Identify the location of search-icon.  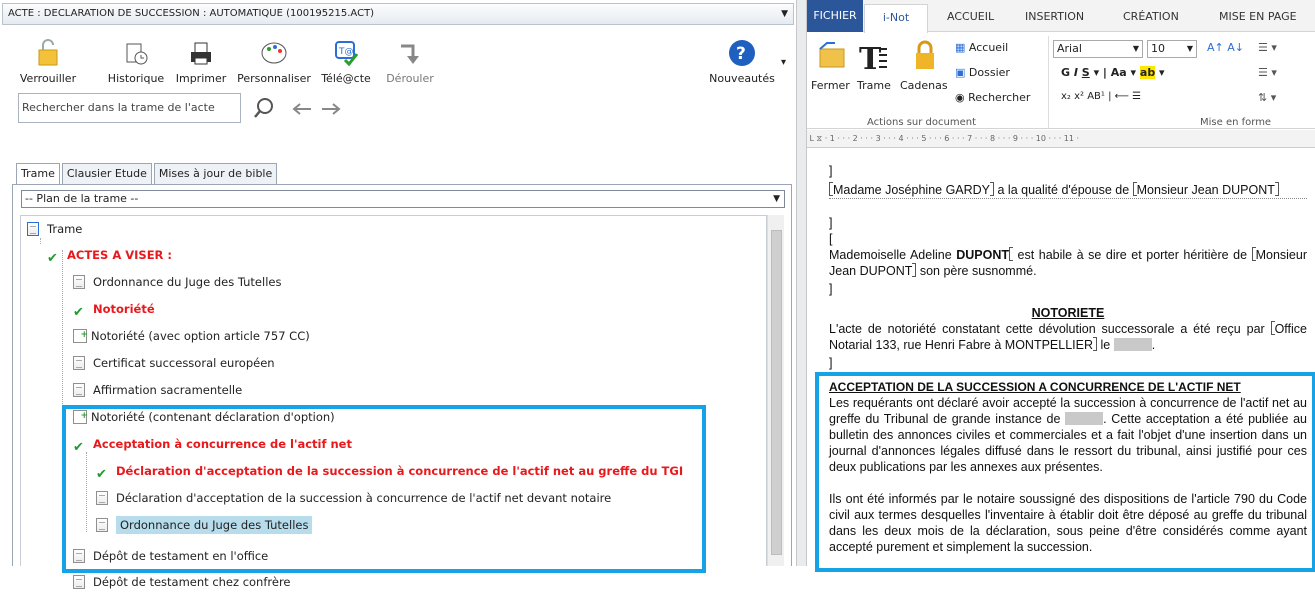
(264, 108).